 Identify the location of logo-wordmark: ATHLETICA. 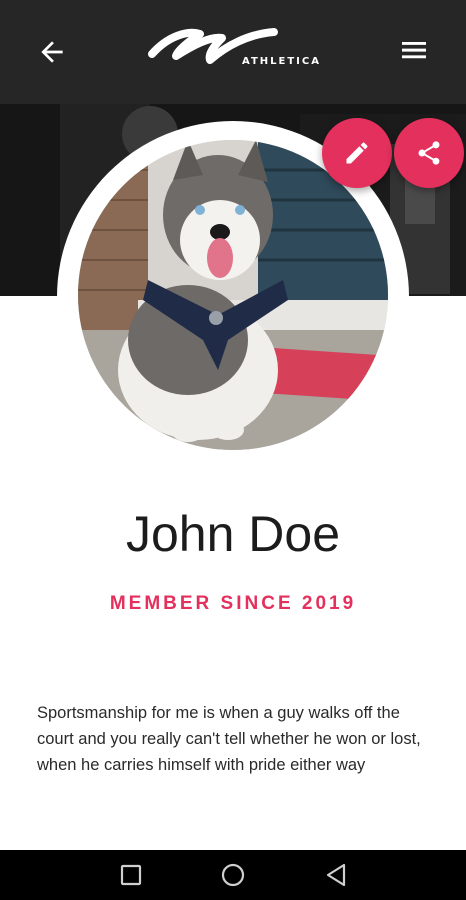
(281, 61).